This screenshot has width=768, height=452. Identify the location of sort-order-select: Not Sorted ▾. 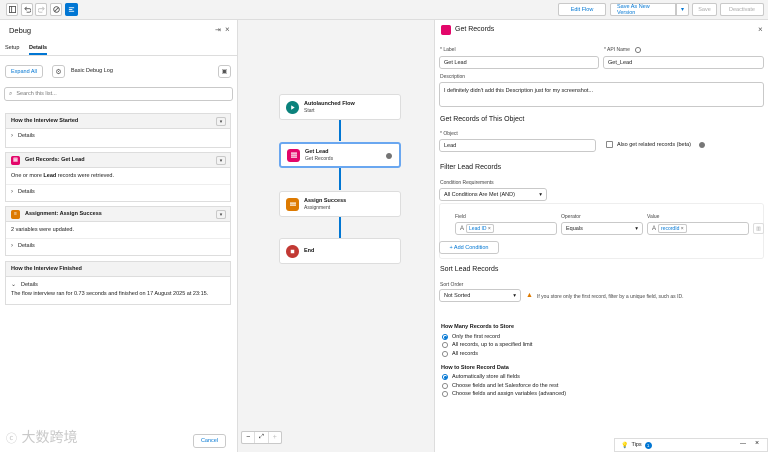
(480, 295).